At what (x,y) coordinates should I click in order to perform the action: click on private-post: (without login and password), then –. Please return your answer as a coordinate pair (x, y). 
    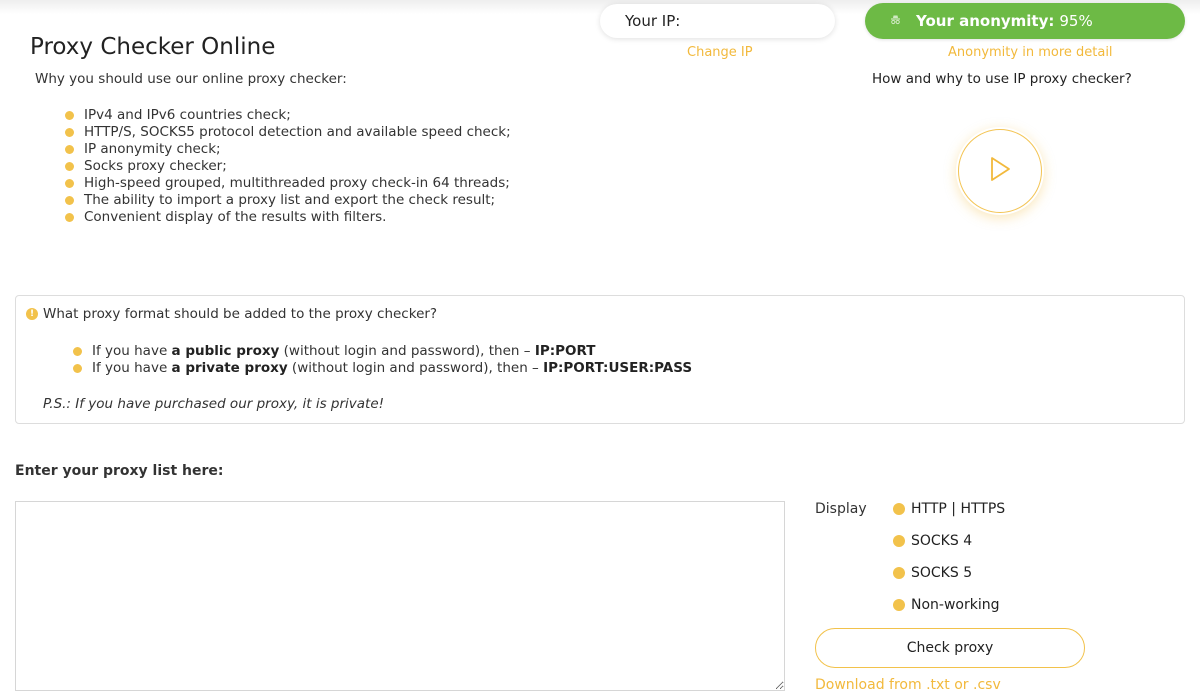
    Looking at the image, I should click on (415, 368).